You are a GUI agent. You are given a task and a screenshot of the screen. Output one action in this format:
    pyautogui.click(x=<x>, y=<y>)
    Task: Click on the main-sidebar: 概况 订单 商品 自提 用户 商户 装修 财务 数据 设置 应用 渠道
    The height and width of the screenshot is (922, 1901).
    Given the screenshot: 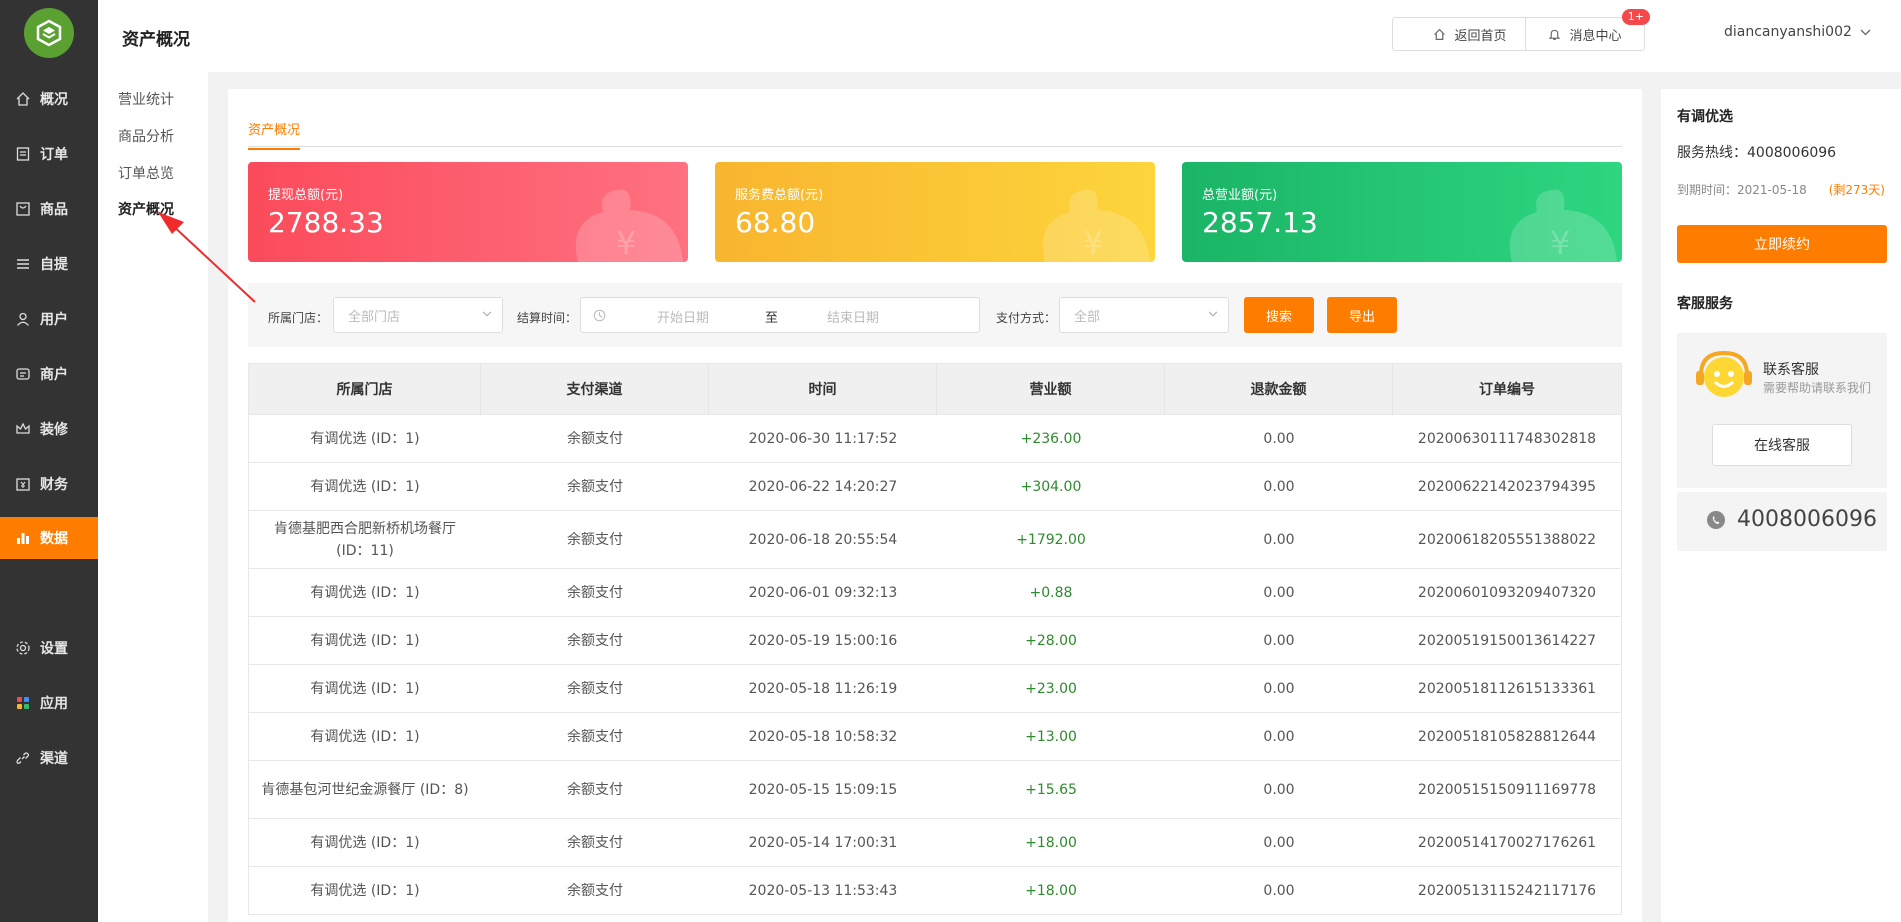 What is the action you would take?
    pyautogui.click(x=49, y=461)
    